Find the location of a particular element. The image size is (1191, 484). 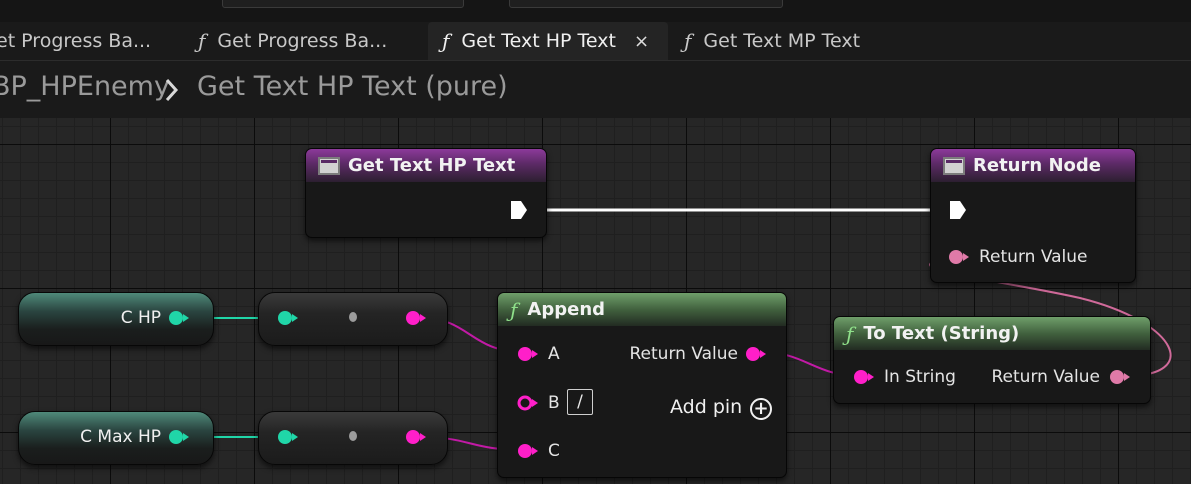

exec-out-pin is located at coordinates (519, 210).